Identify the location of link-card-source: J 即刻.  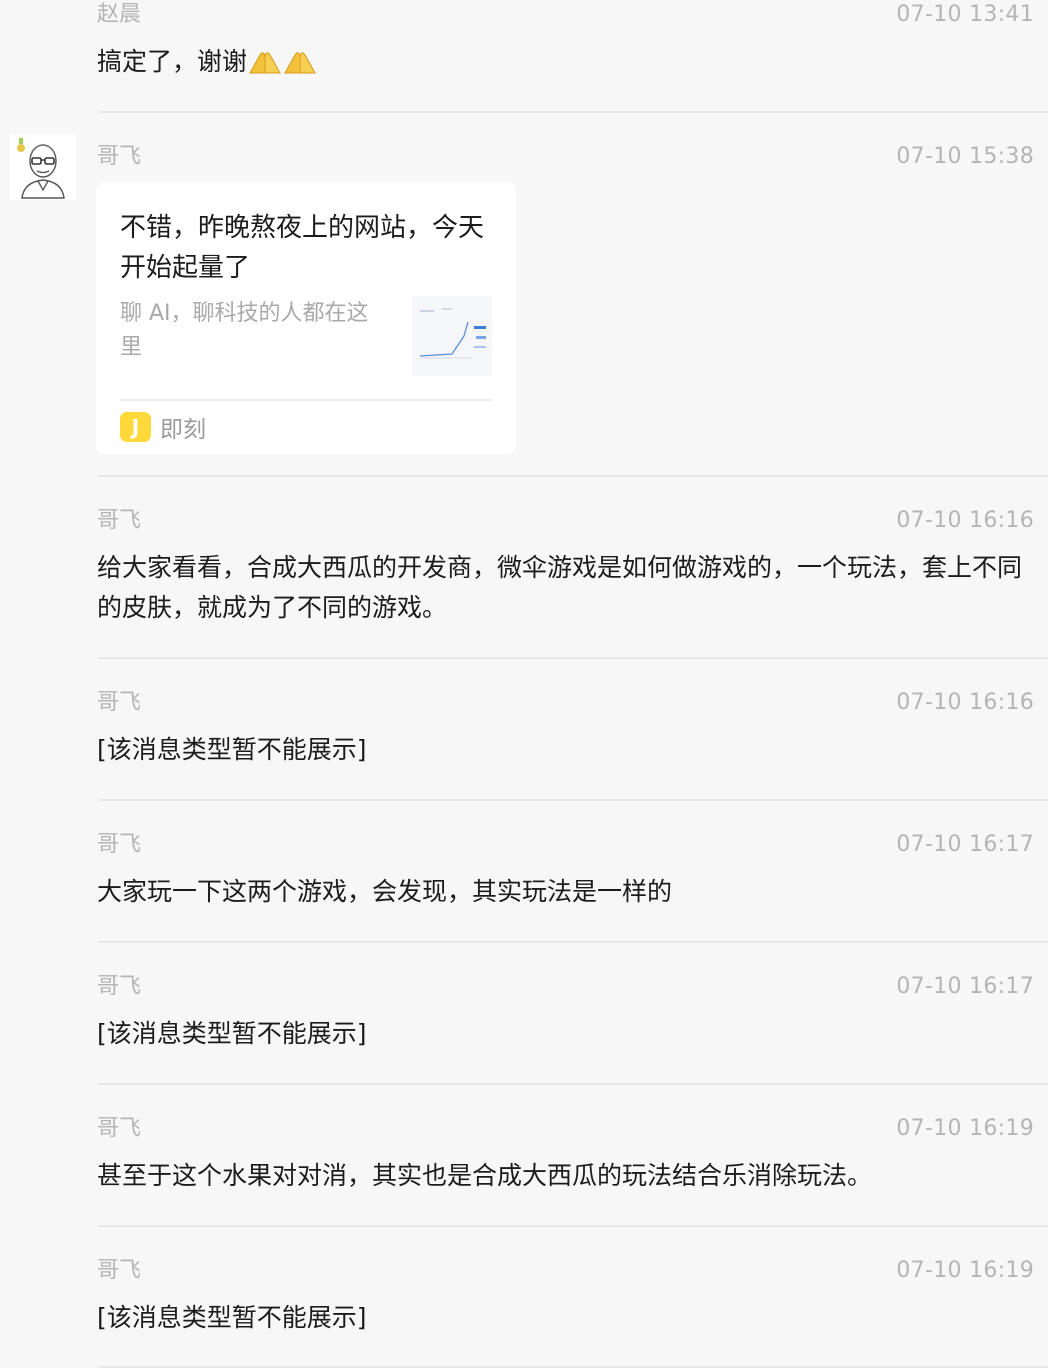
(163, 427).